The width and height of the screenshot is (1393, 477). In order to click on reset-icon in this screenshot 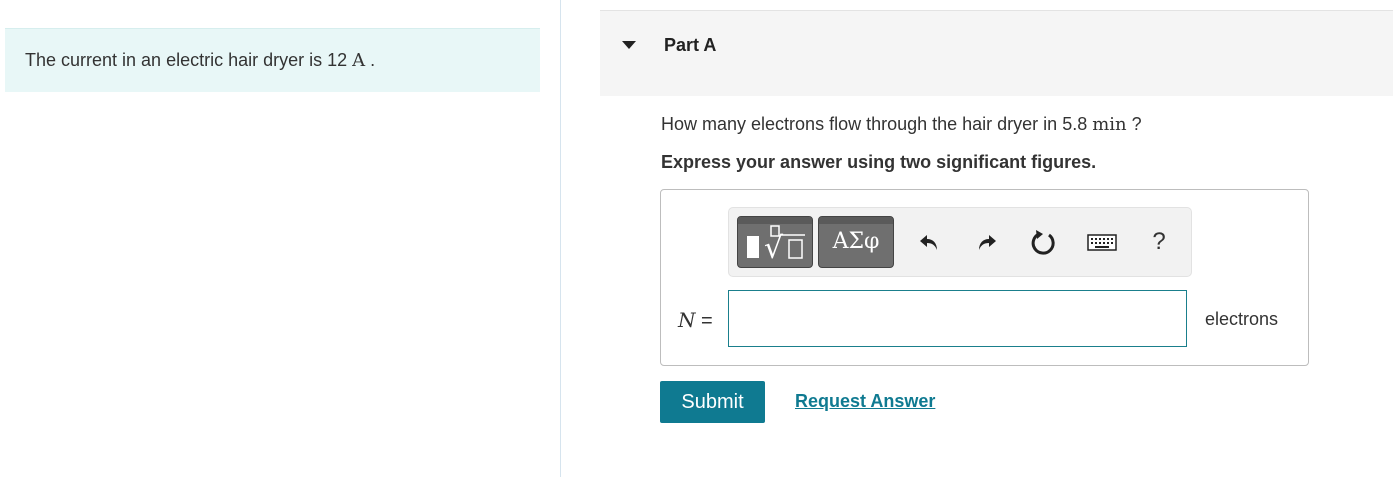, I will do `click(1044, 242)`.